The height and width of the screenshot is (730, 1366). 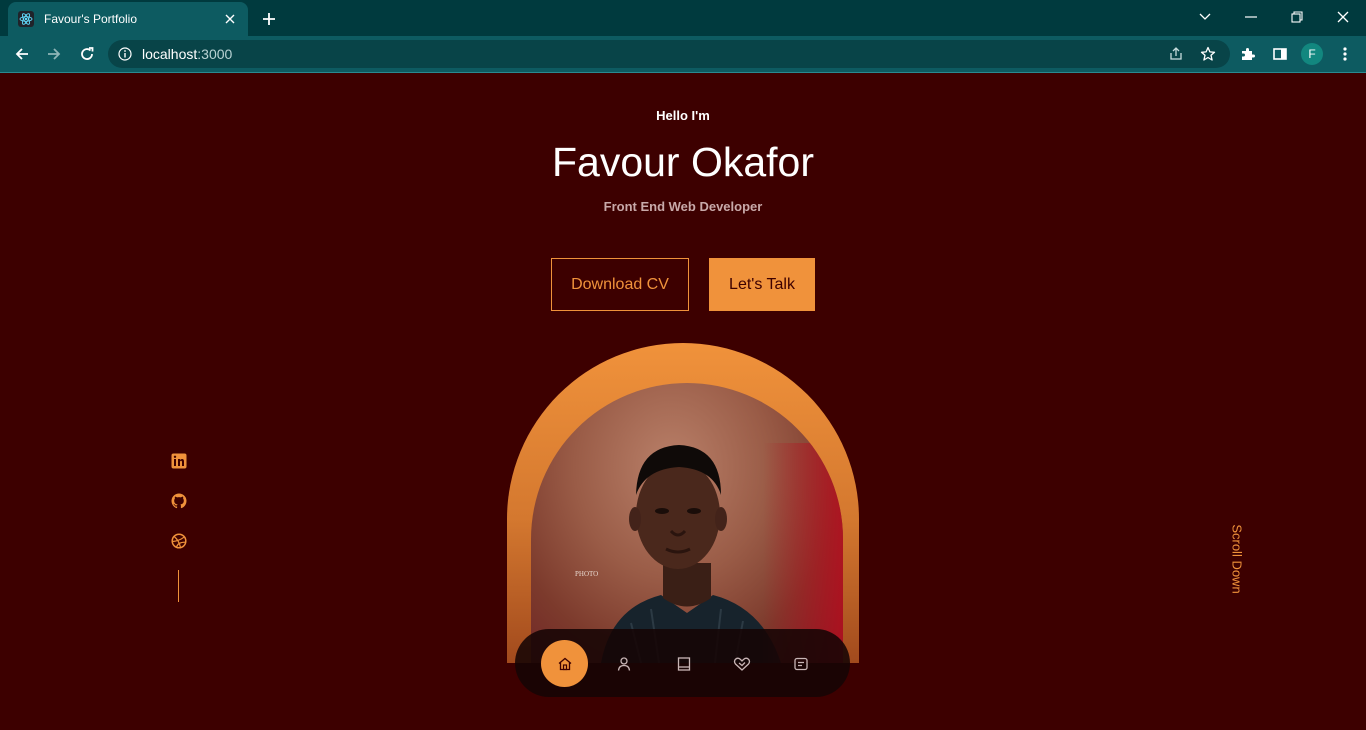 What do you see at coordinates (90, 19) in the screenshot?
I see `tab-title: Favour's Portfolio` at bounding box center [90, 19].